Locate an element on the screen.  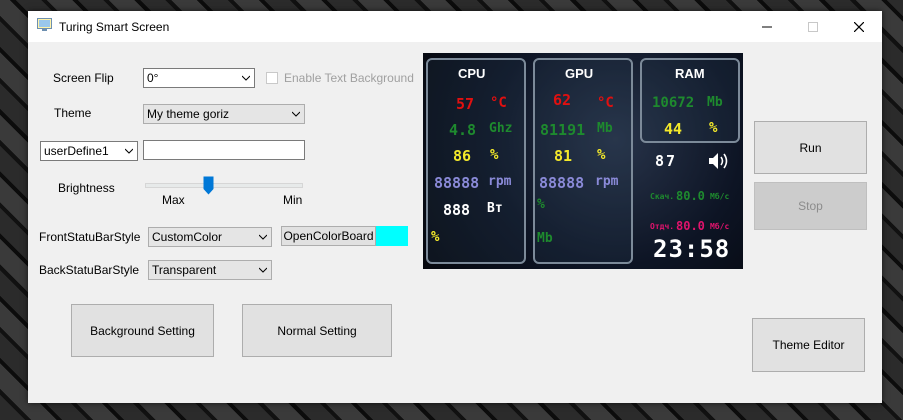
brightness-slider-track is located at coordinates (224, 185).